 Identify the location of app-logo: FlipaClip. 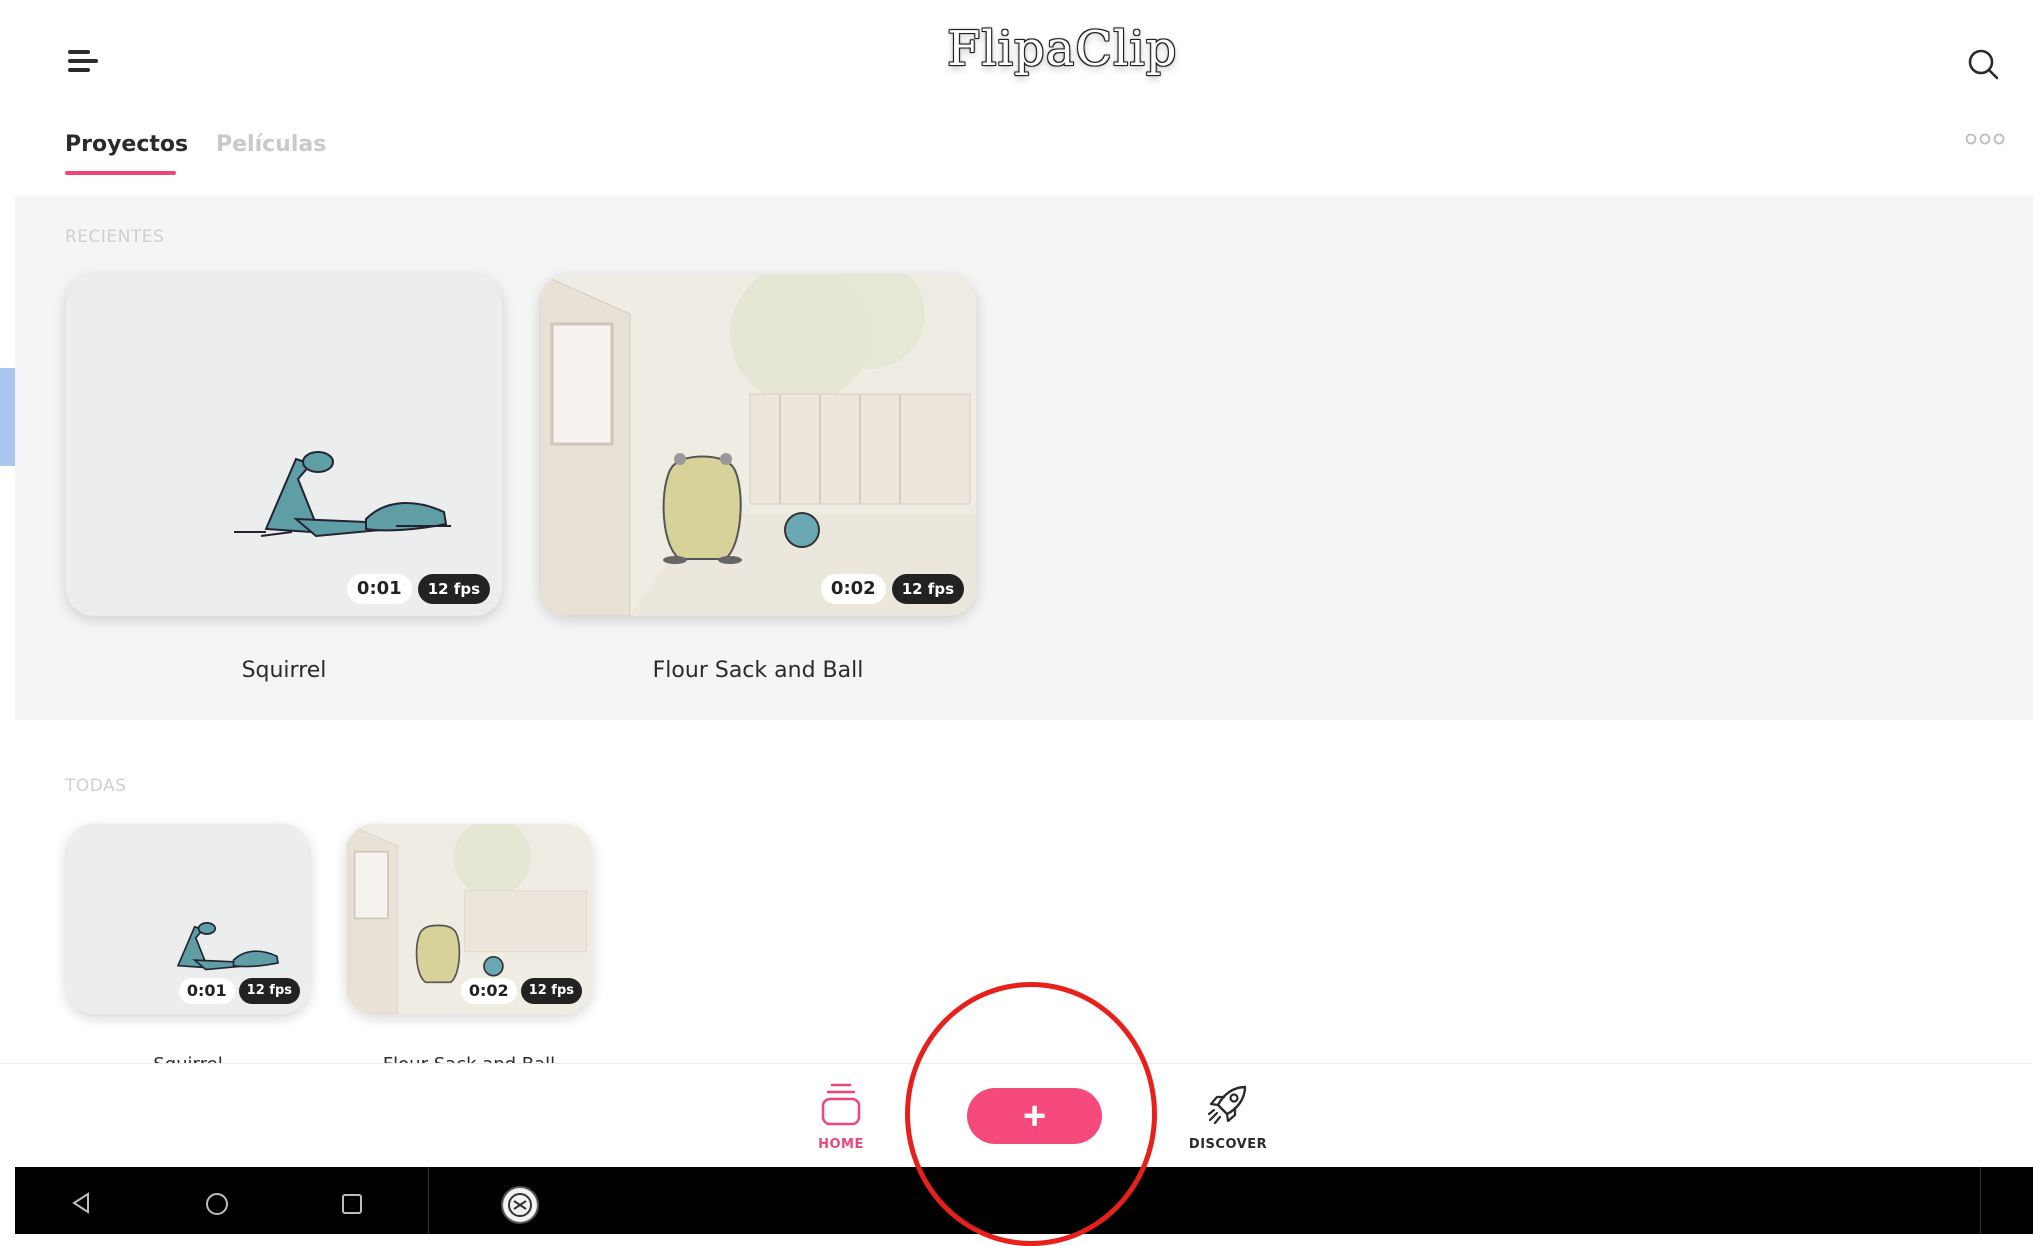
(1062, 49).